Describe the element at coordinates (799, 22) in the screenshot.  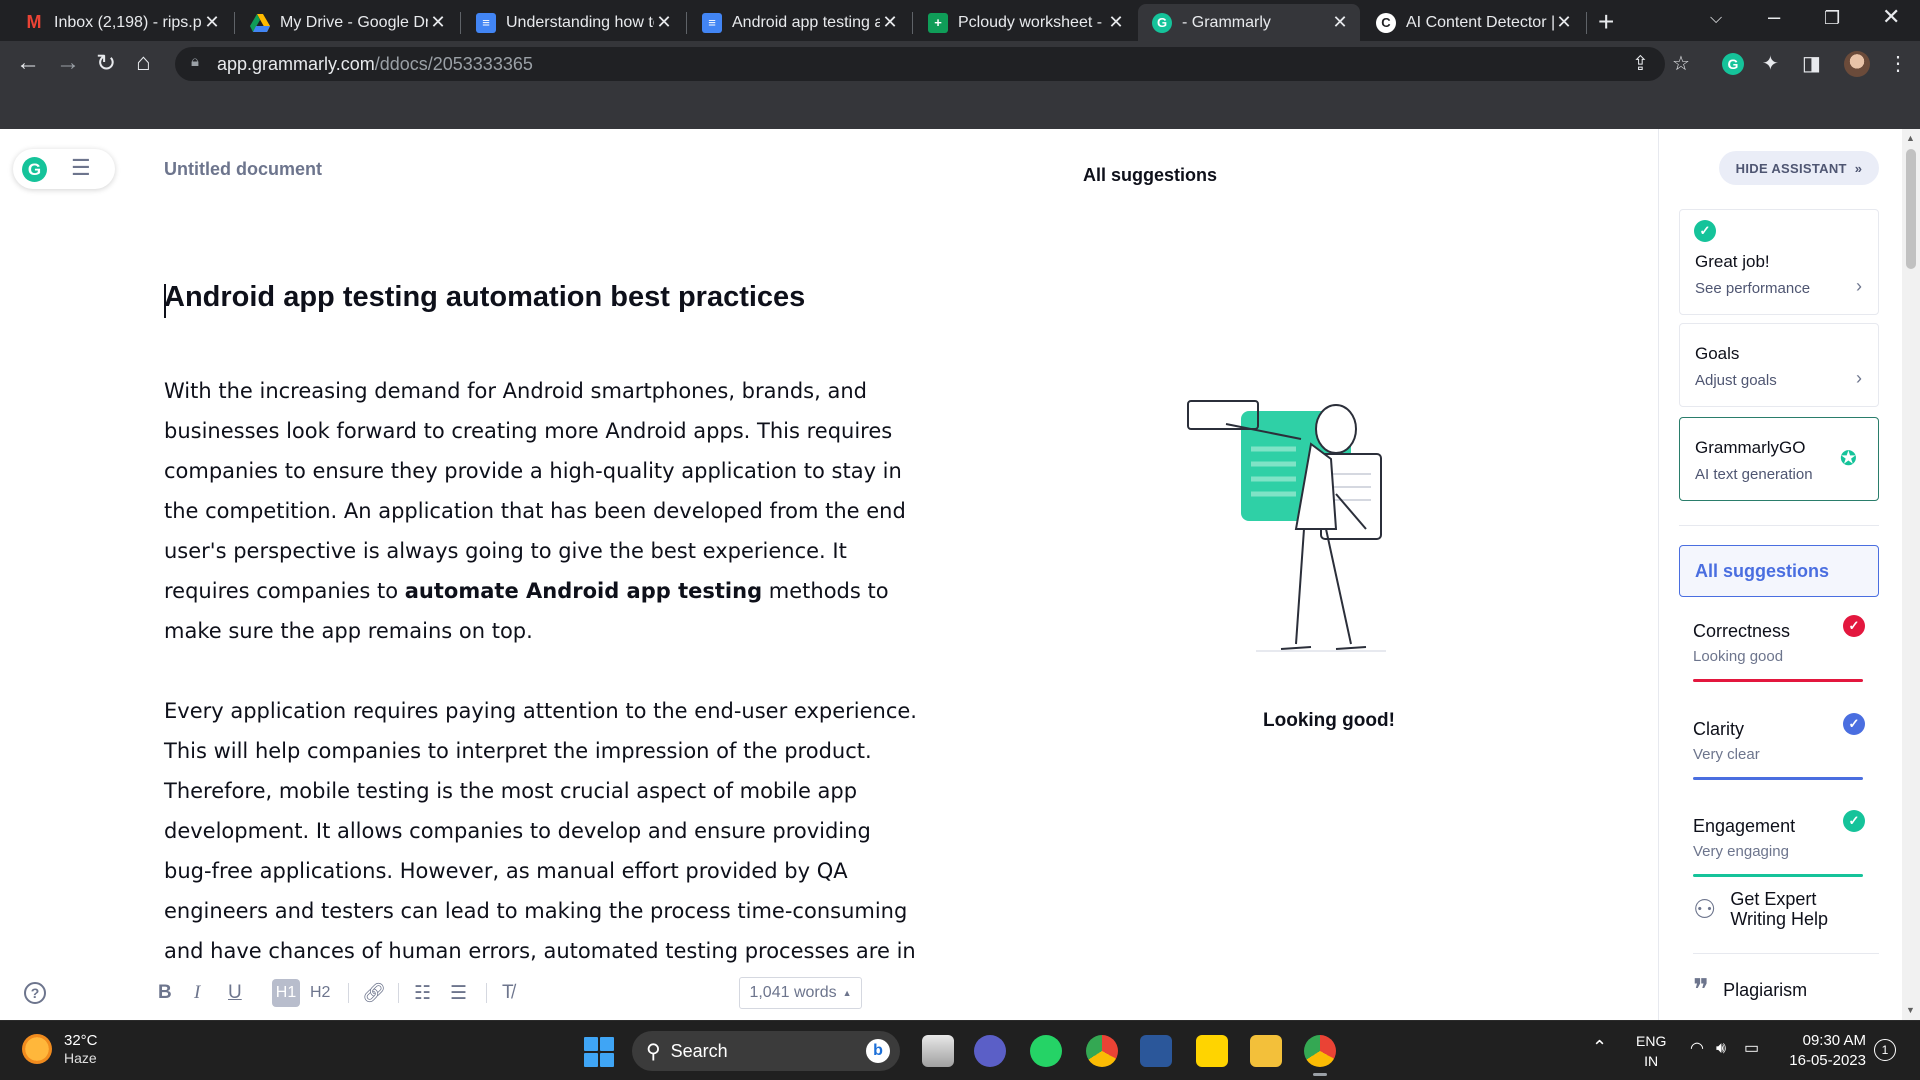
I see `tab-android-doc: ≡ Android app testing a ✕` at that location.